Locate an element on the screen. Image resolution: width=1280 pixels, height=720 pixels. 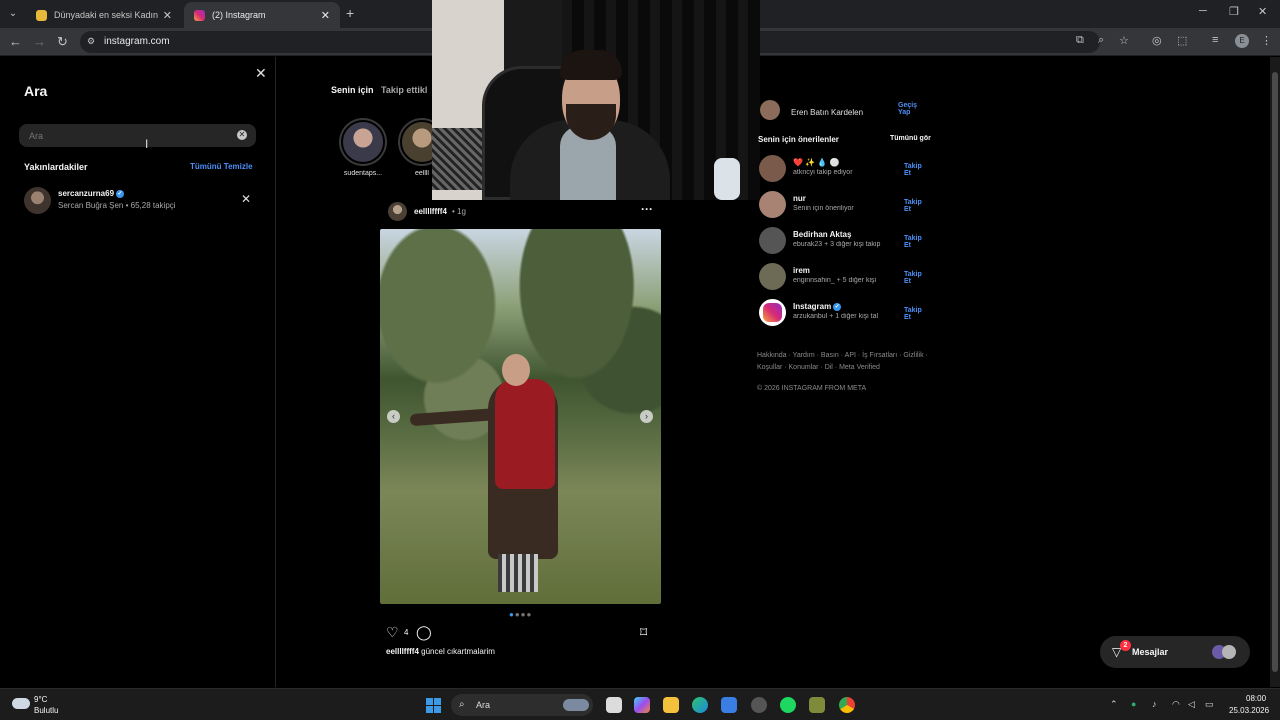
see-all-button: Tümünü gör is located at coordinates (910, 138).